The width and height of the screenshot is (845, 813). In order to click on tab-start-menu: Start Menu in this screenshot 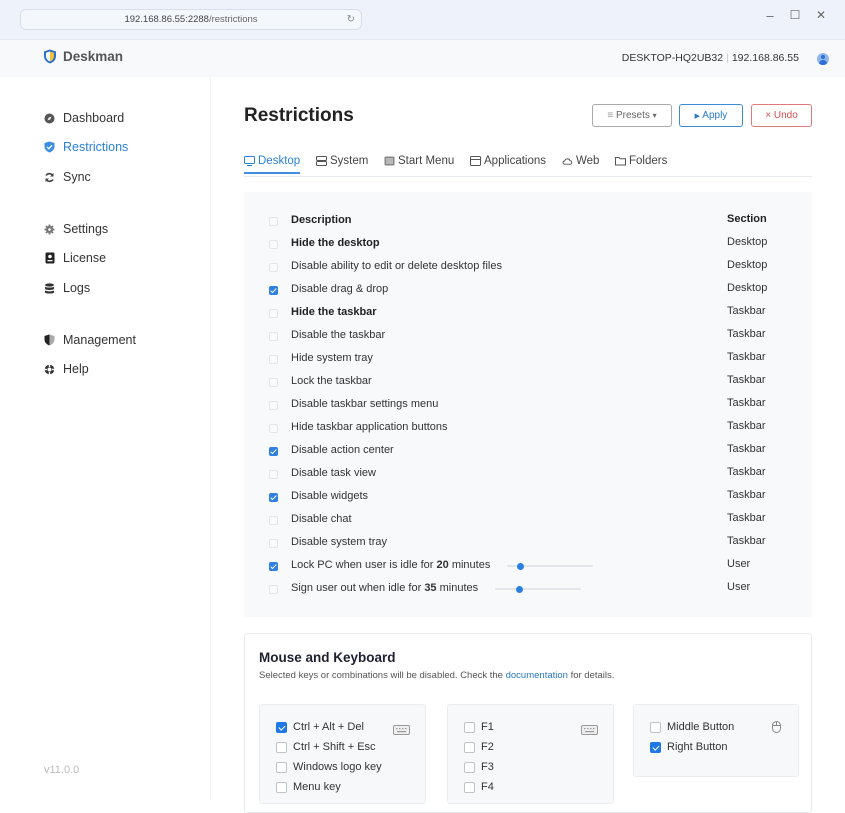, I will do `click(419, 161)`.